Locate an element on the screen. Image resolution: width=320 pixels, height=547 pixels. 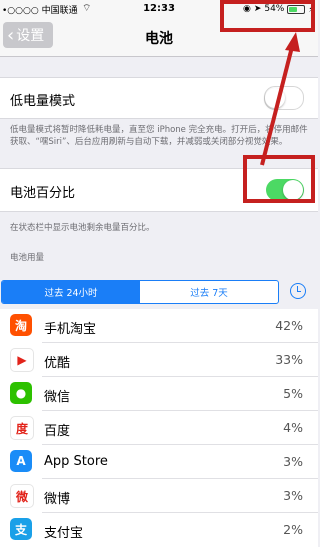
annotation-arrow is located at coordinates (280, 99).